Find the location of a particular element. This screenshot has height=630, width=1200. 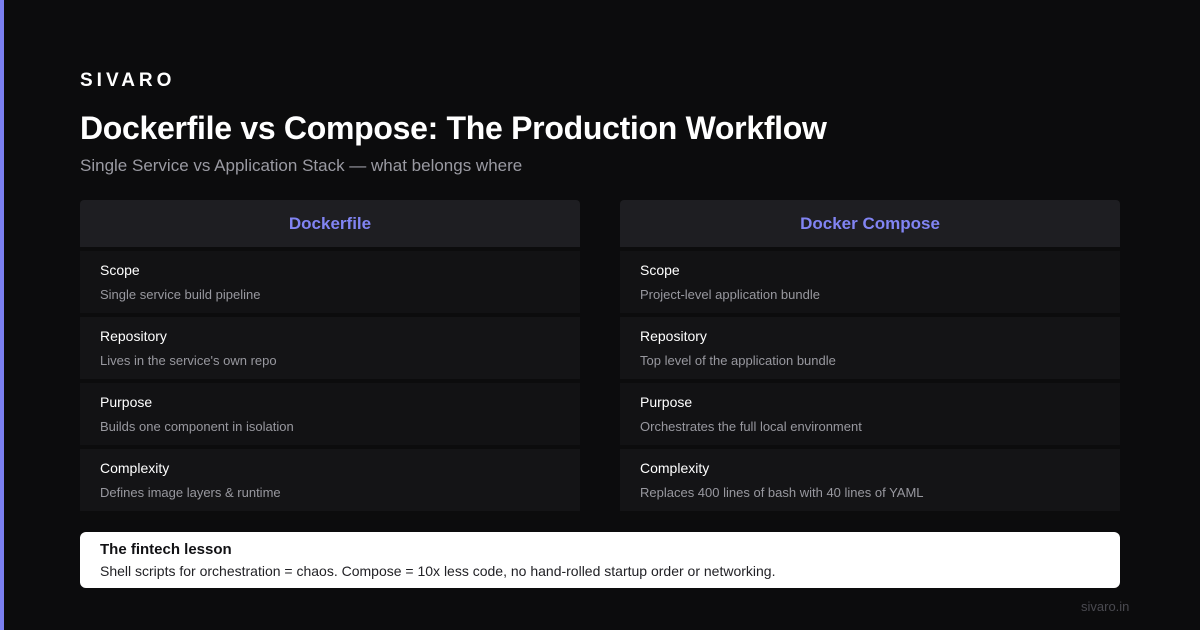

row-value: Defines image layers & runtime is located at coordinates (190, 492).